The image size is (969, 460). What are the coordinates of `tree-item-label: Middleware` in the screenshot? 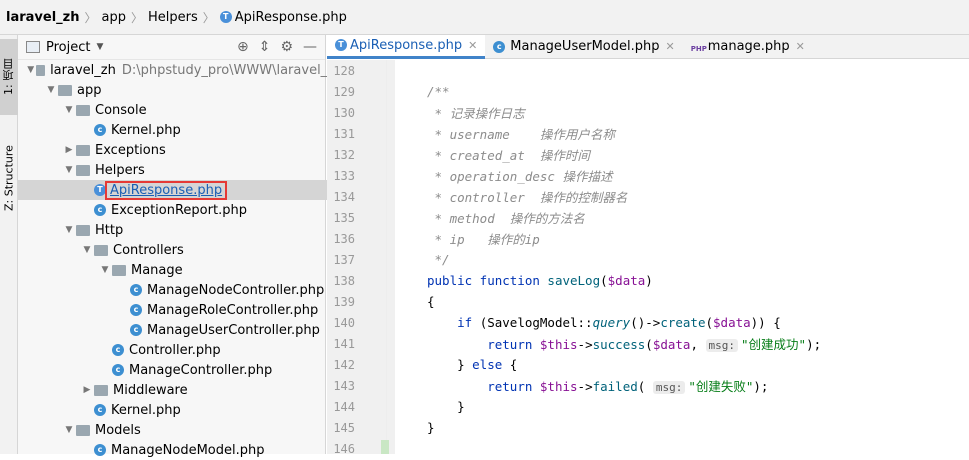 It's located at (150, 390).